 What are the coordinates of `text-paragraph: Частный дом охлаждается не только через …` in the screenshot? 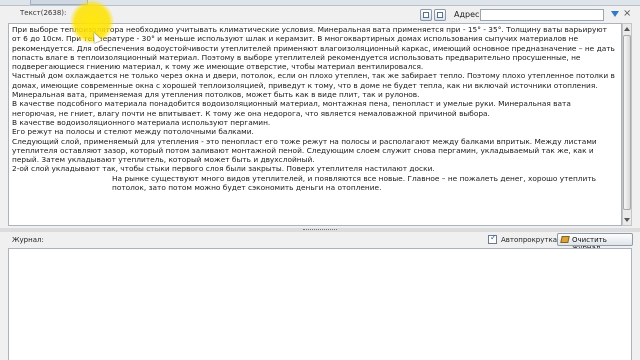 It's located at (313, 80).